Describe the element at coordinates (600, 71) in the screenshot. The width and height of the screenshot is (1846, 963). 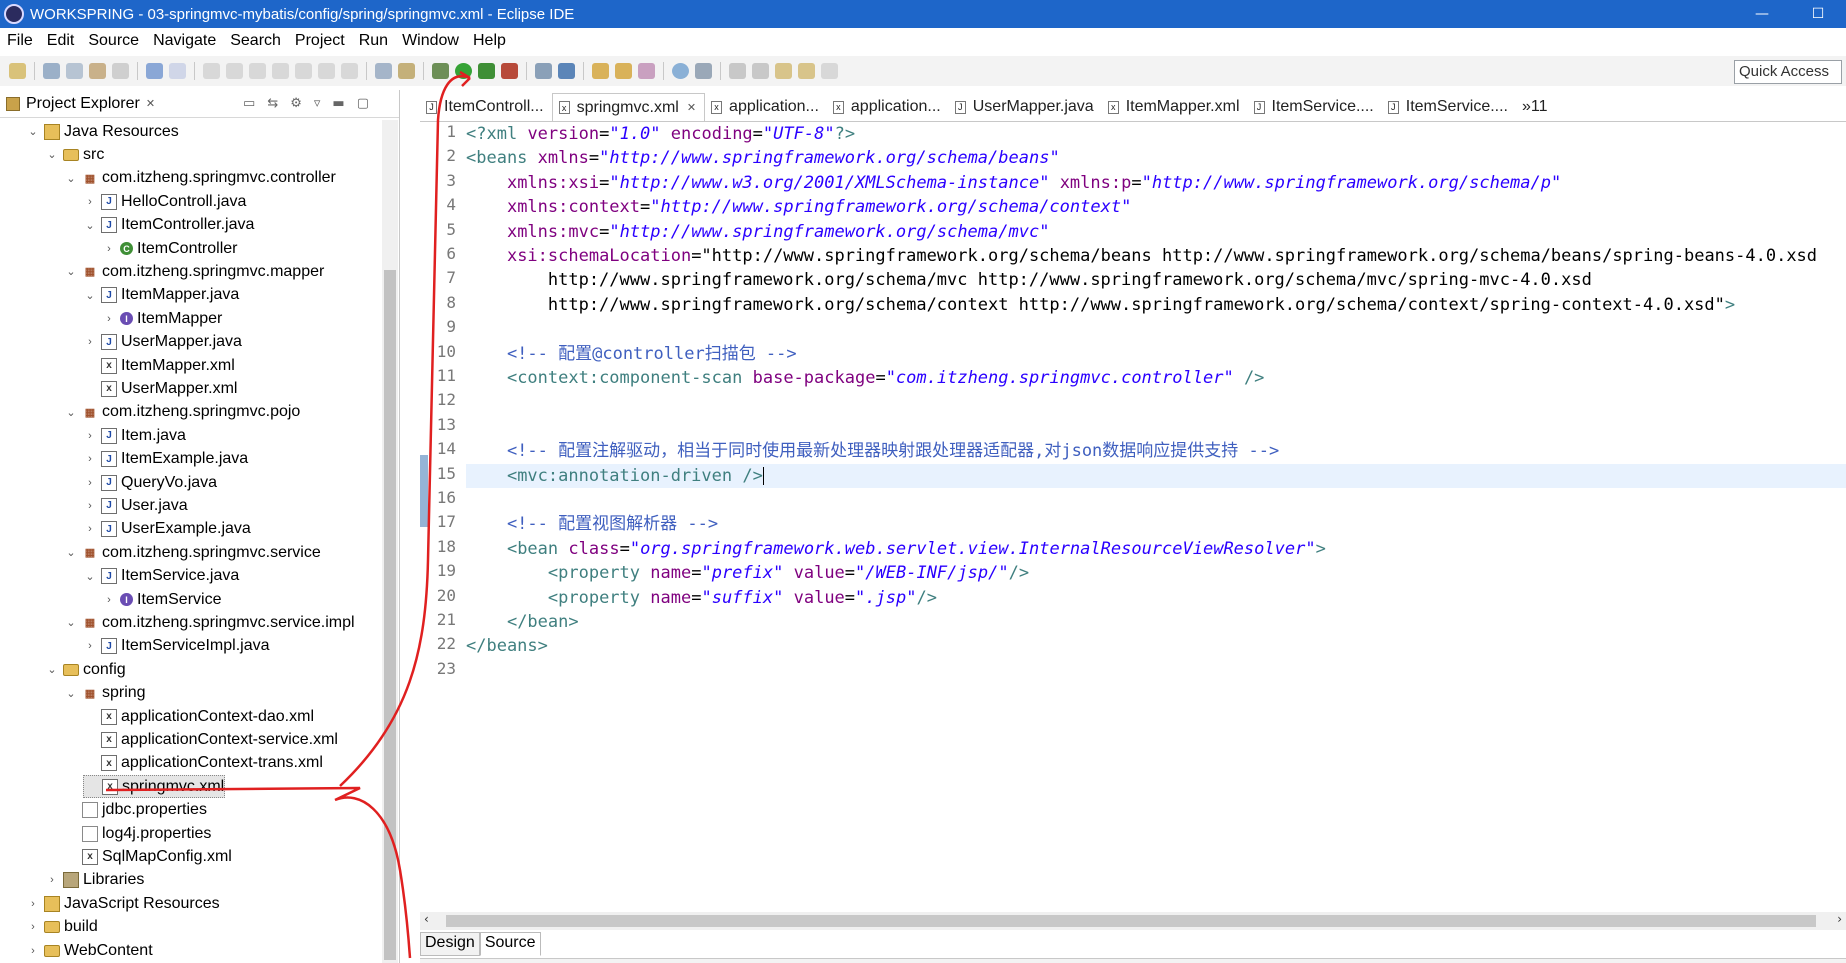
I see `open-type-icon` at that location.